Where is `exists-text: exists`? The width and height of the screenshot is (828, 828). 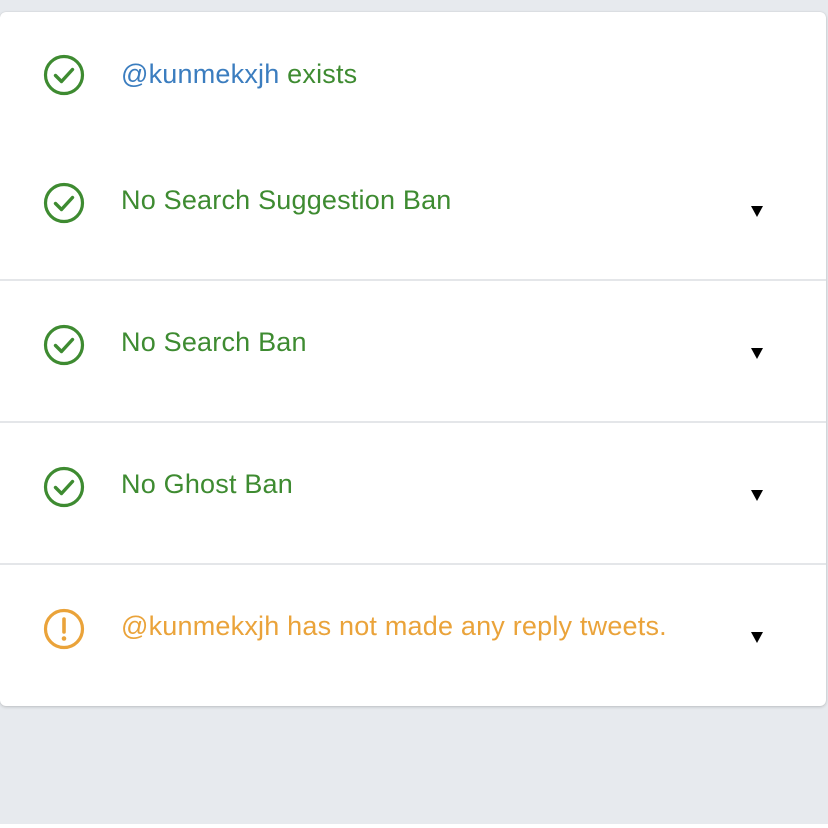 exists-text: exists is located at coordinates (318, 74).